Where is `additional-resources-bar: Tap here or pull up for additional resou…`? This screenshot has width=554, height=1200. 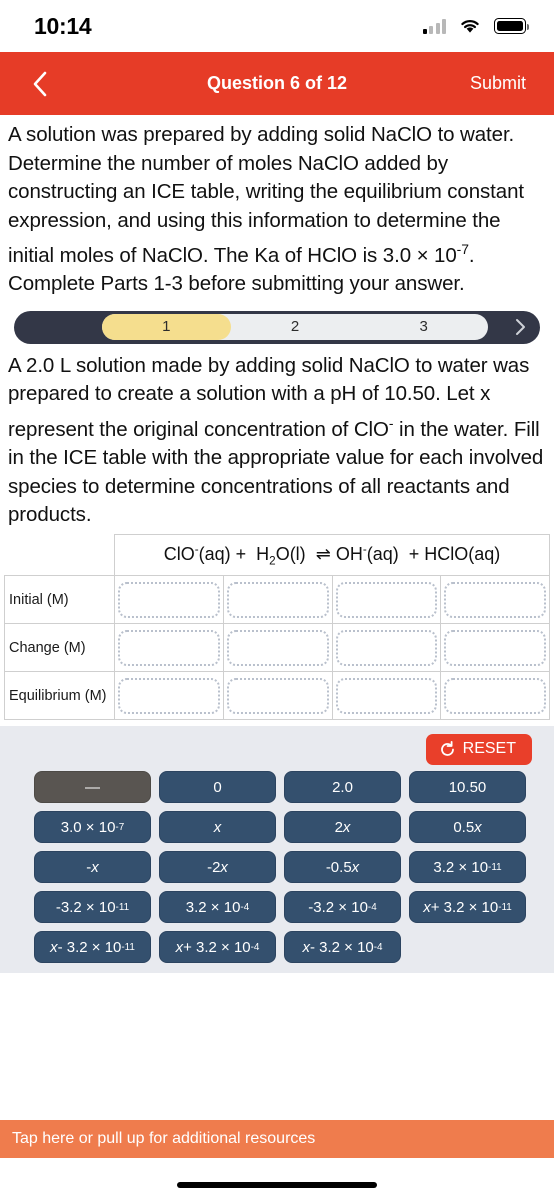
additional-resources-bar: Tap here or pull up for additional resou… is located at coordinates (277, 1139).